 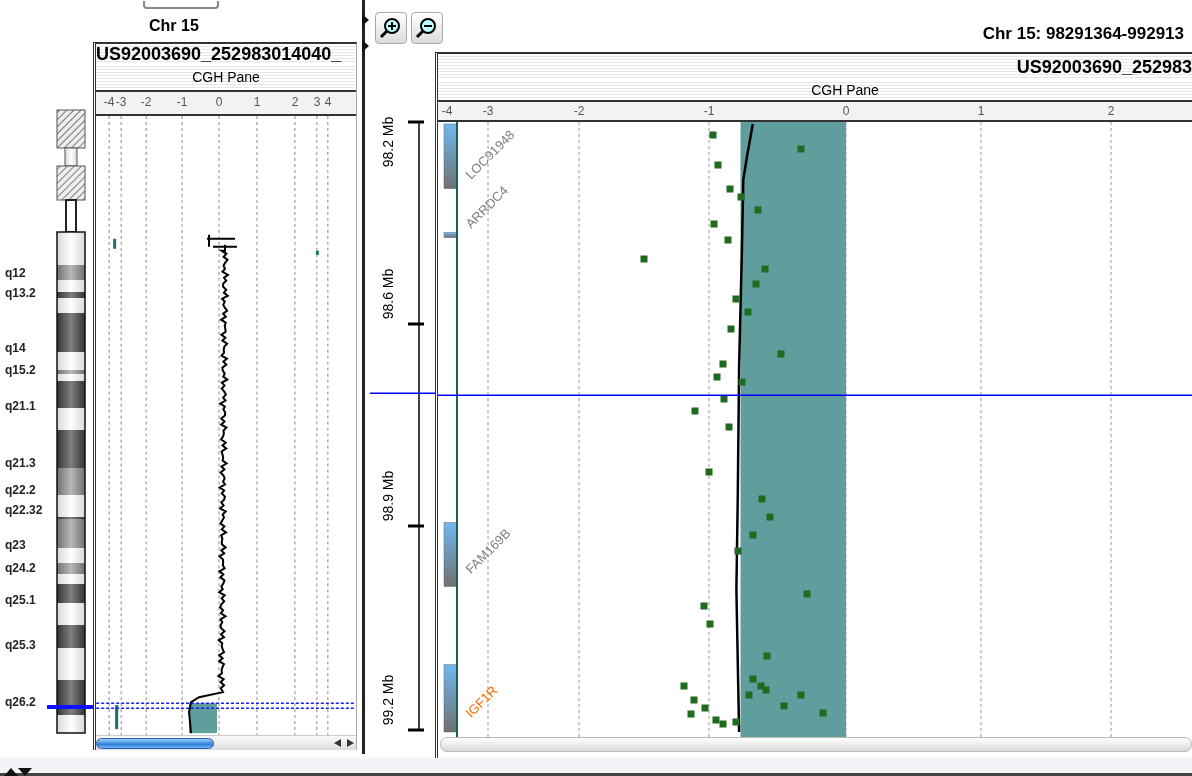 I want to click on axis-tick-label: 98.6 Mb, so click(x=388, y=294).